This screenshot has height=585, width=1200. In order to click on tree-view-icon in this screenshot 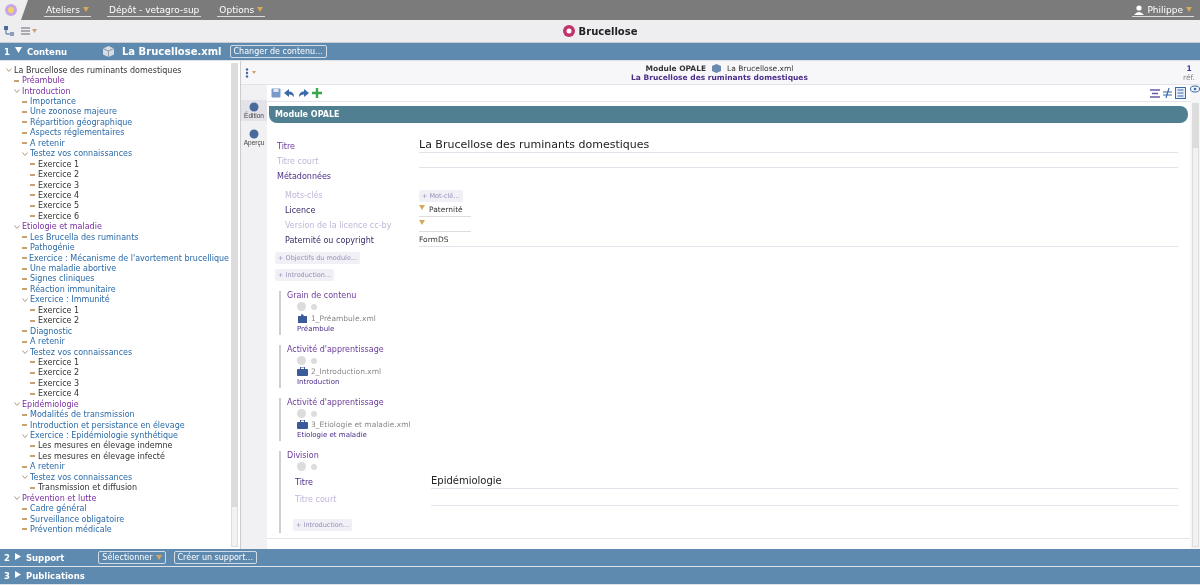, I will do `click(9, 31)`.